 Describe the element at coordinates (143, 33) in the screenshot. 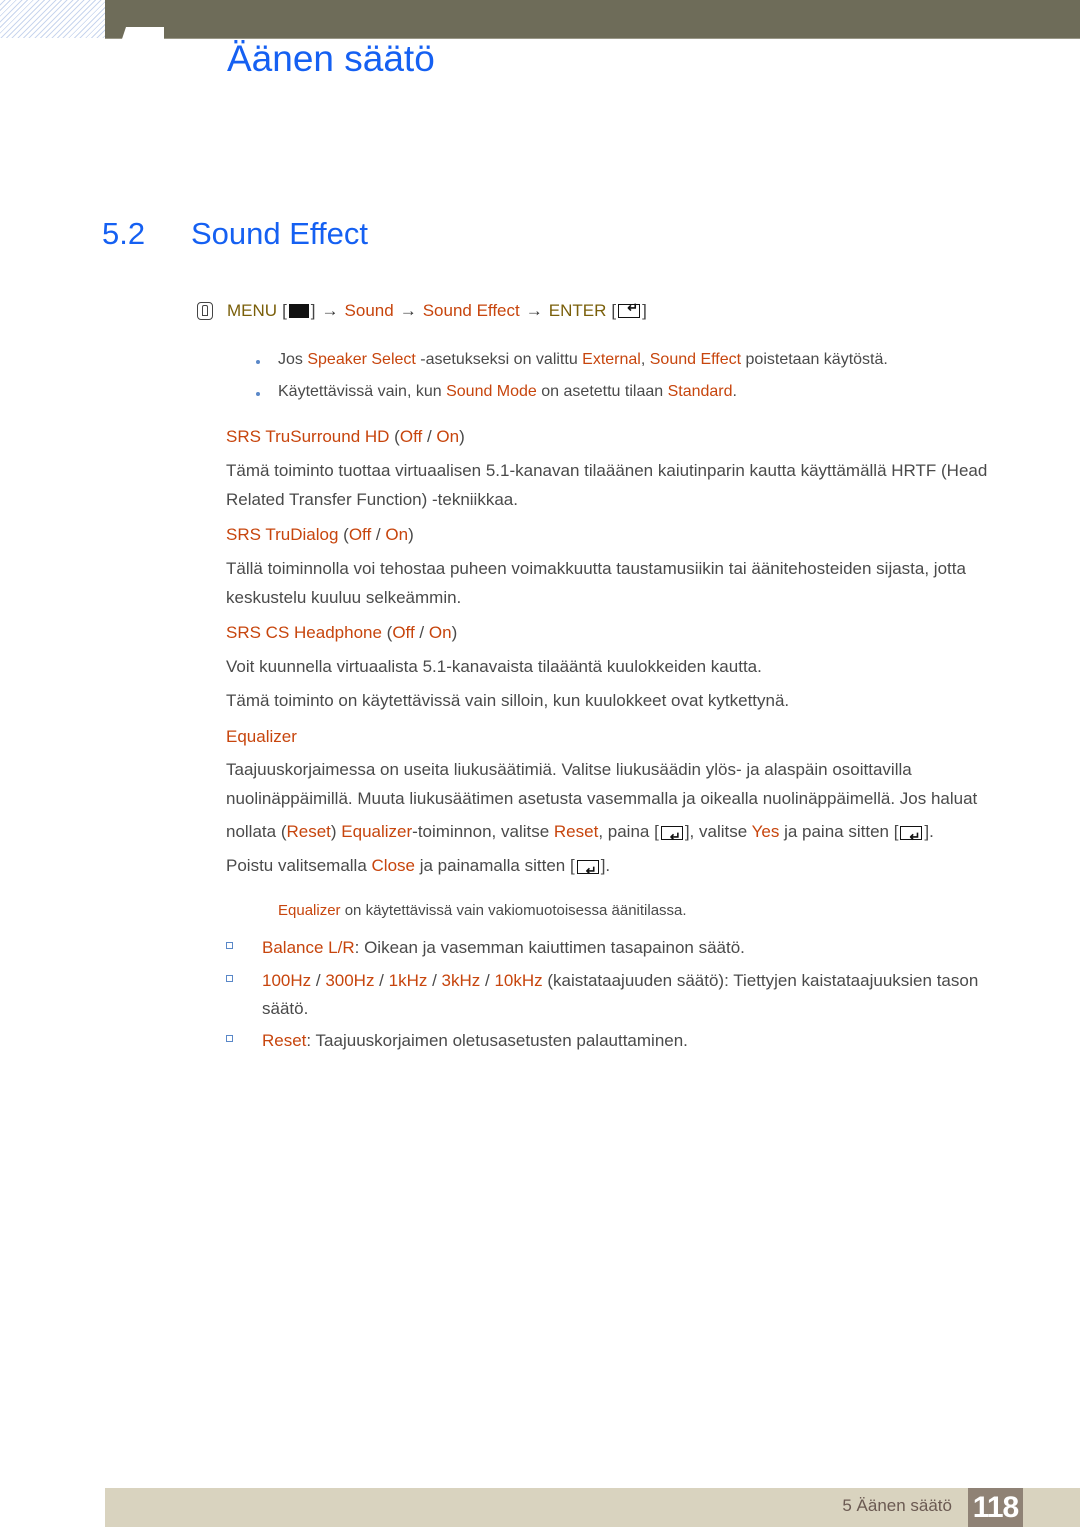

I see `chapter-tab-decoration` at that location.